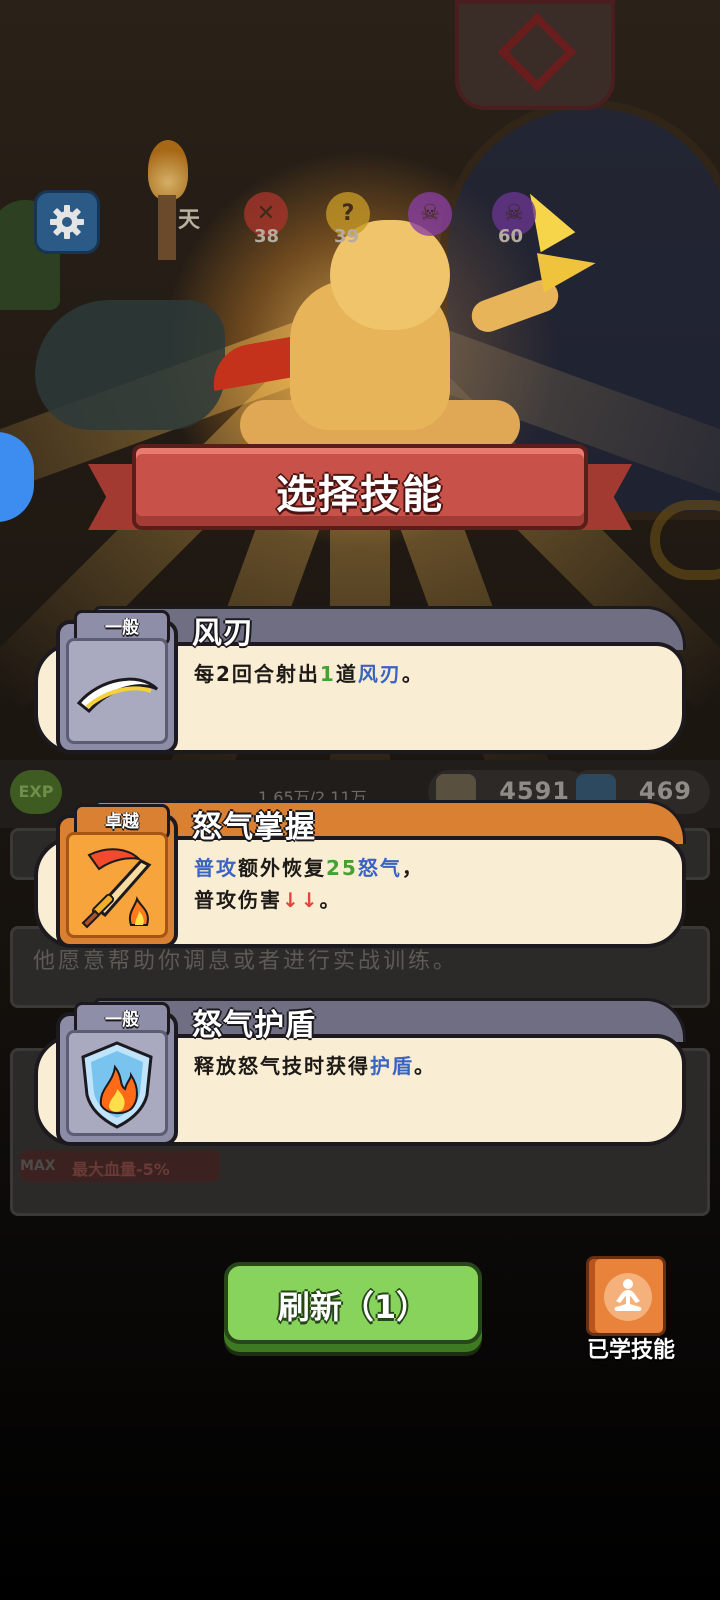 The height and width of the screenshot is (1600, 720). What do you see at coordinates (254, 827) in the screenshot?
I see `skill-name: 怒气掌握` at bounding box center [254, 827].